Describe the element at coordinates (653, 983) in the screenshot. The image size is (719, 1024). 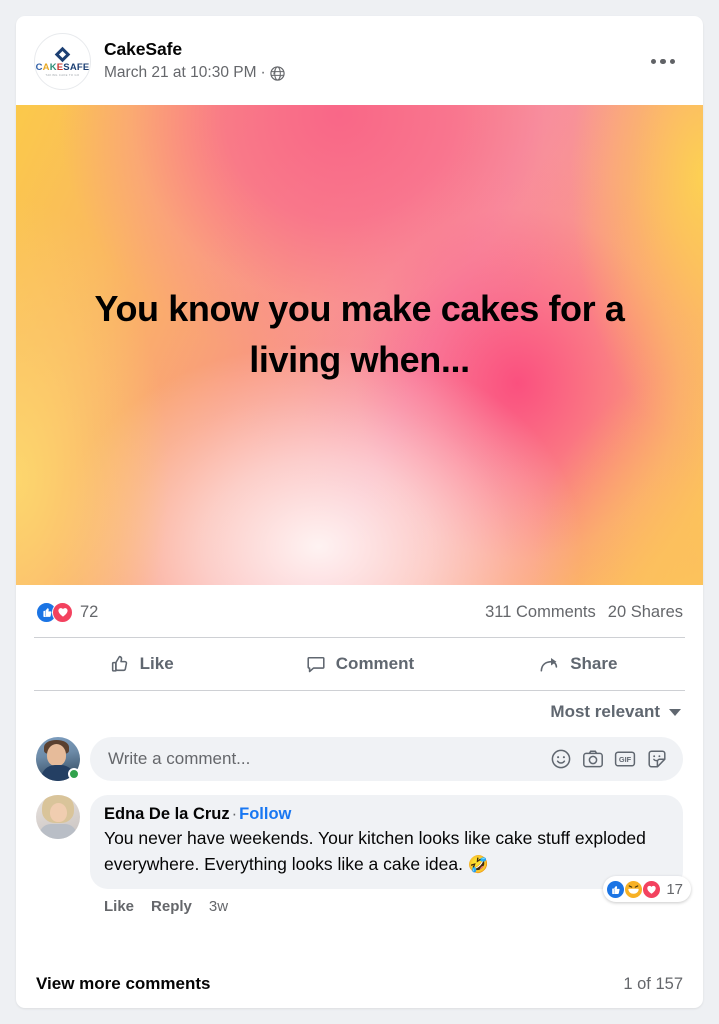
I see `comments-pagination: 1 of 157` at that location.